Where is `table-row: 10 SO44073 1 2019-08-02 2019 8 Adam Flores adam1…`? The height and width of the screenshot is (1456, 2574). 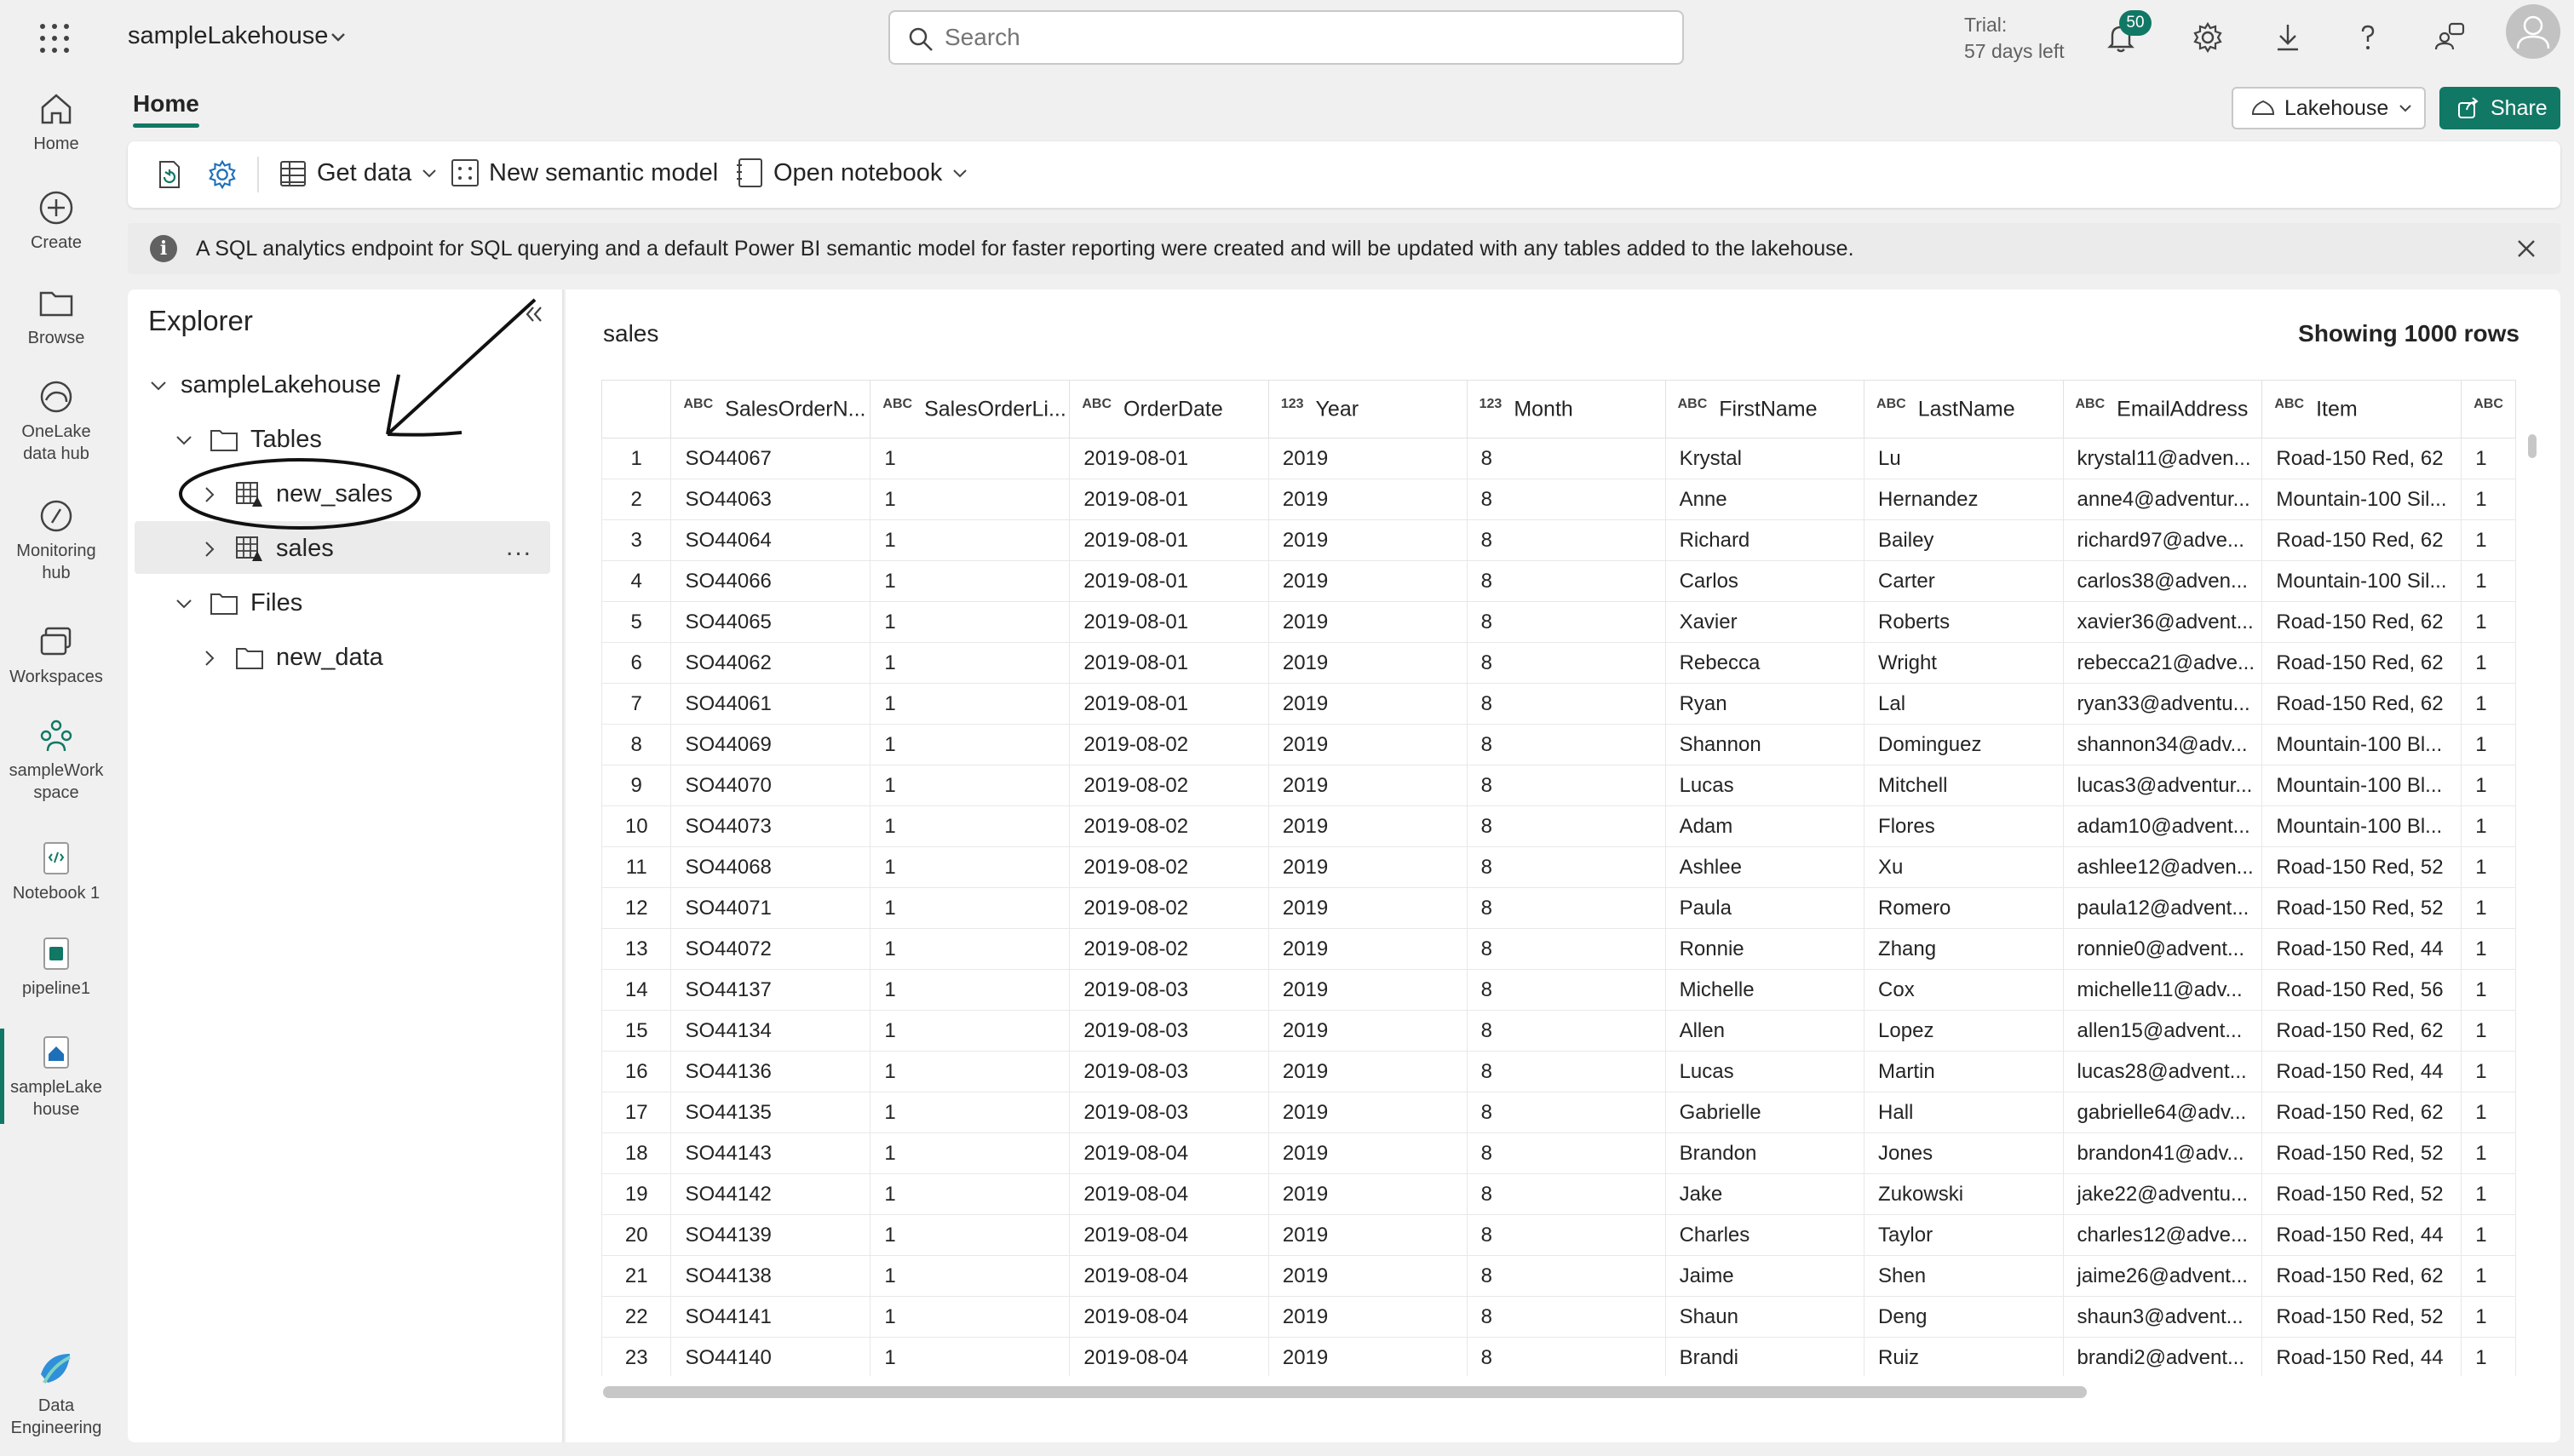
table-row: 10 SO44073 1 2019-08-02 2019 8 Adam Flores adam1… is located at coordinates (1558, 826).